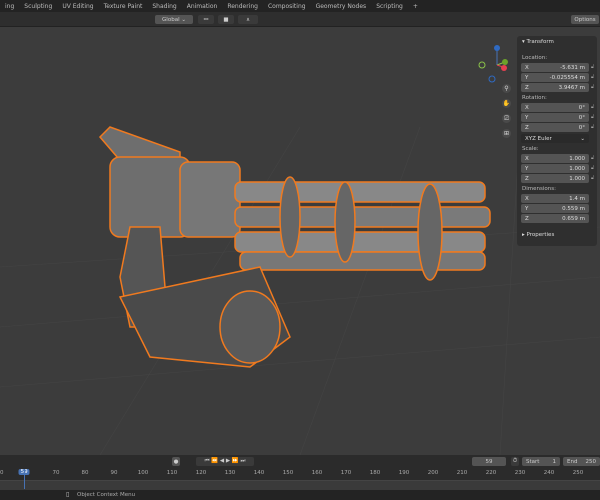 Image resolution: width=600 pixels, height=500 pixels. What do you see at coordinates (415, 6) in the screenshot?
I see `workspace-tab: +` at bounding box center [415, 6].